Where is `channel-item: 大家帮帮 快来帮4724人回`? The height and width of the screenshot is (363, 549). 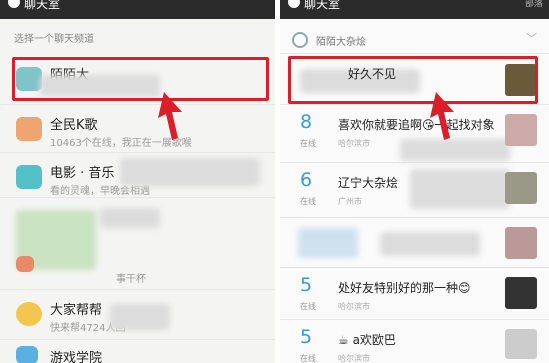 channel-item: 大家帮帮 快来帮4724人回 is located at coordinates (137, 315).